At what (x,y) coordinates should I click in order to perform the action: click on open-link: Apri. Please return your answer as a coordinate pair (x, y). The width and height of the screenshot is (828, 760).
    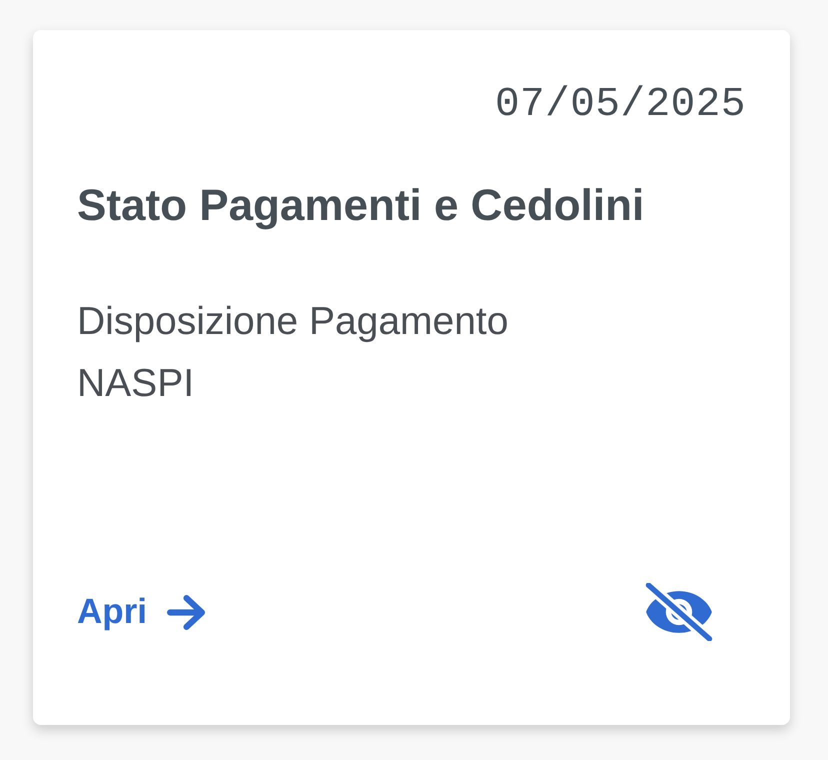
    Looking at the image, I should click on (141, 612).